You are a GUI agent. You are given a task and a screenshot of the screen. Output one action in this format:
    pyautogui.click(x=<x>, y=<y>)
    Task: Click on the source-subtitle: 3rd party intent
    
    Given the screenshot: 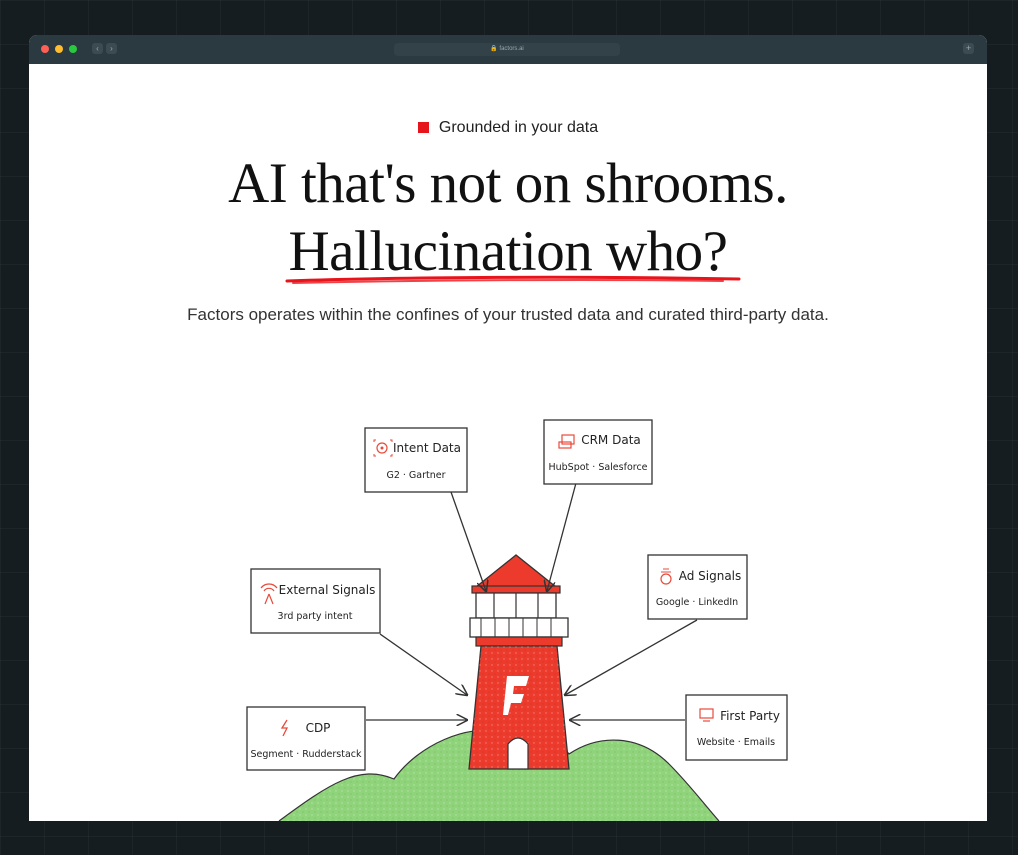 What is the action you would take?
    pyautogui.click(x=315, y=616)
    